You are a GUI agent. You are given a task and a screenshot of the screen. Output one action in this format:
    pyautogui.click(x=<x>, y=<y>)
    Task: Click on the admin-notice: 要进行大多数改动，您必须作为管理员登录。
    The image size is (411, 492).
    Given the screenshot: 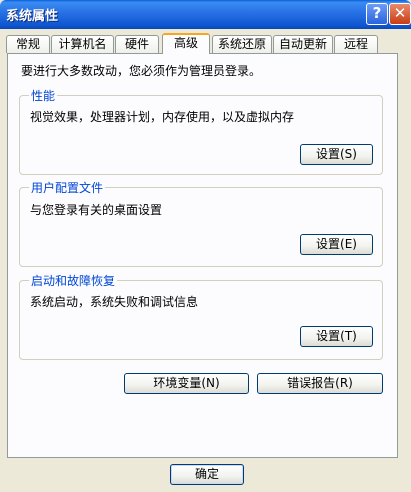 What is the action you would take?
    pyautogui.click(x=141, y=71)
    